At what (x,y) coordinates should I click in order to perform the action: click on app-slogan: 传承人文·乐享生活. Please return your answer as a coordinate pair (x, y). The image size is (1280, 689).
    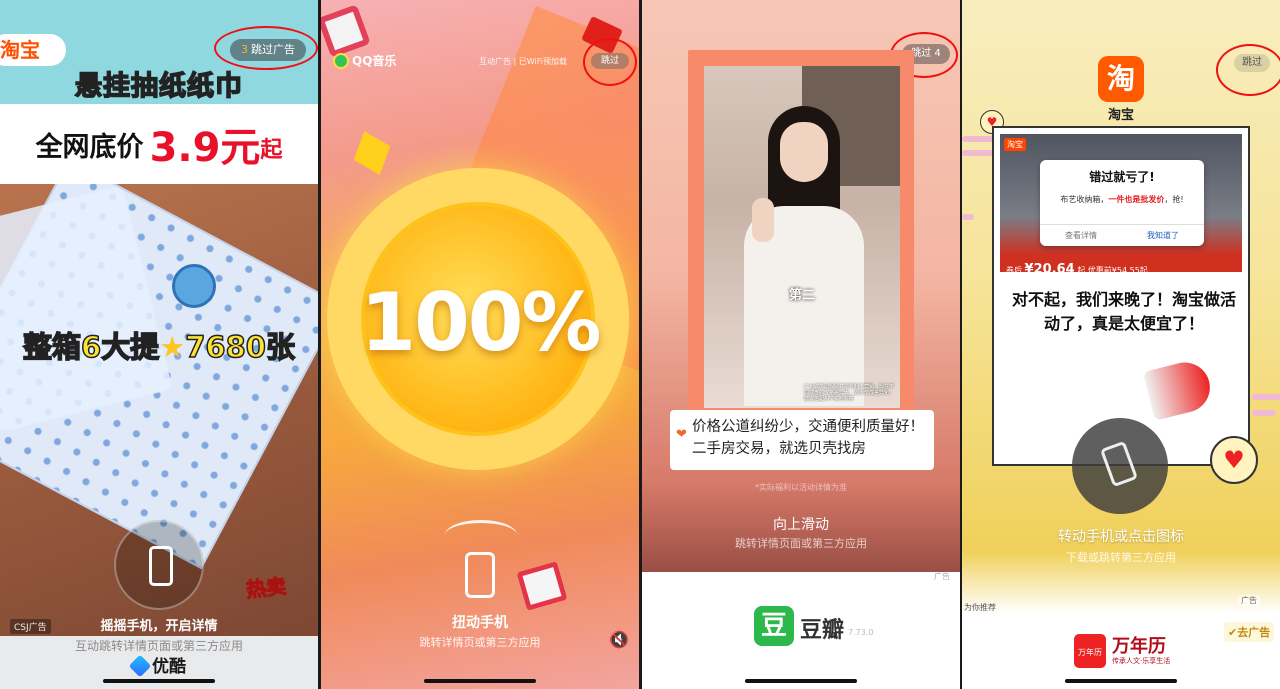
    Looking at the image, I should click on (1141, 661).